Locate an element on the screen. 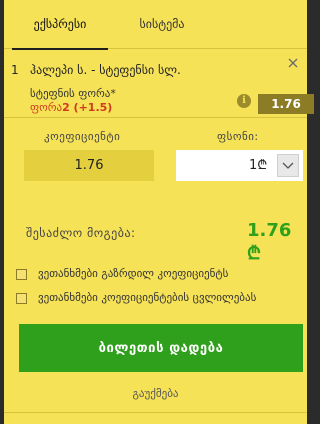  odds-badge: 1.76 is located at coordinates (286, 104).